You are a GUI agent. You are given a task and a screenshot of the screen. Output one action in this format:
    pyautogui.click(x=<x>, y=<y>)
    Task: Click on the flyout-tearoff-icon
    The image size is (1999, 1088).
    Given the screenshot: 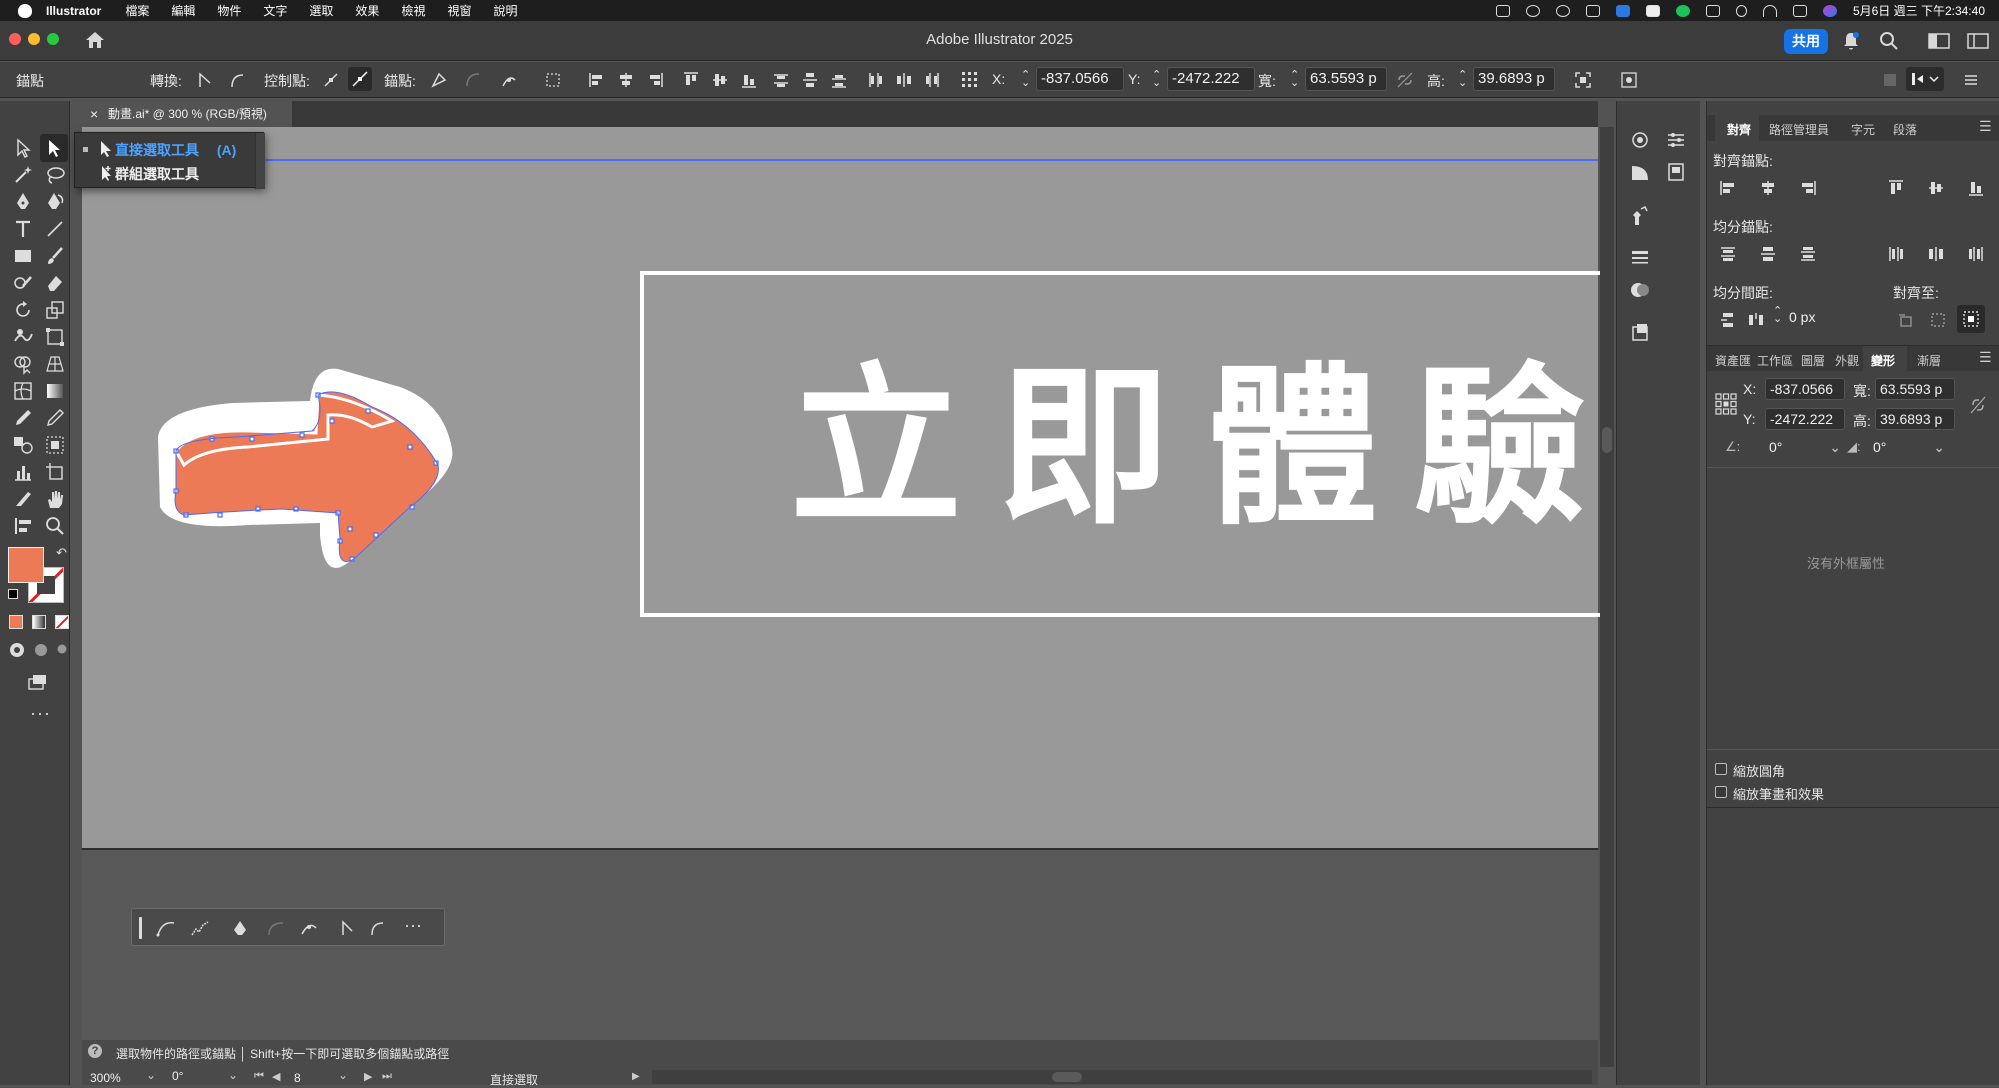 What is the action you would take?
    pyautogui.click(x=260, y=161)
    